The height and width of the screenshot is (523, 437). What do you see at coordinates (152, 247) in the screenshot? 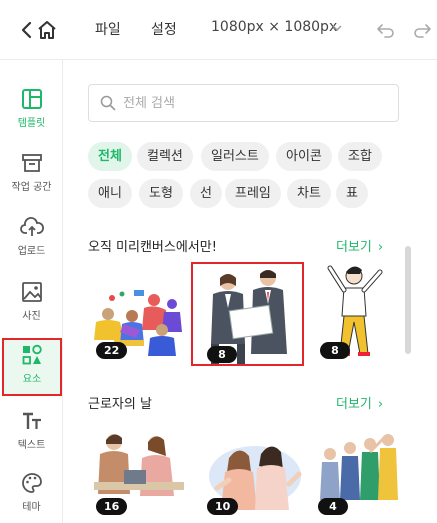
I see `section-title: 오직 미리캔버스에서만!` at bounding box center [152, 247].